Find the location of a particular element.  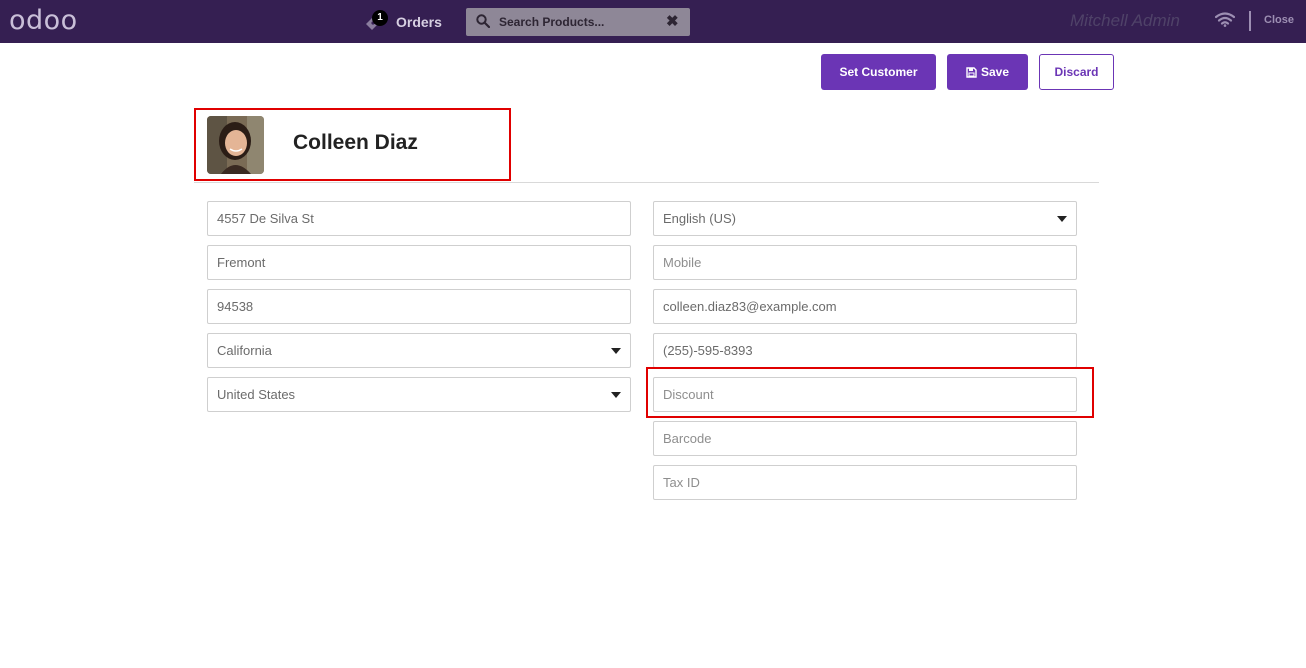

discard-label: Discard is located at coordinates (1076, 72).